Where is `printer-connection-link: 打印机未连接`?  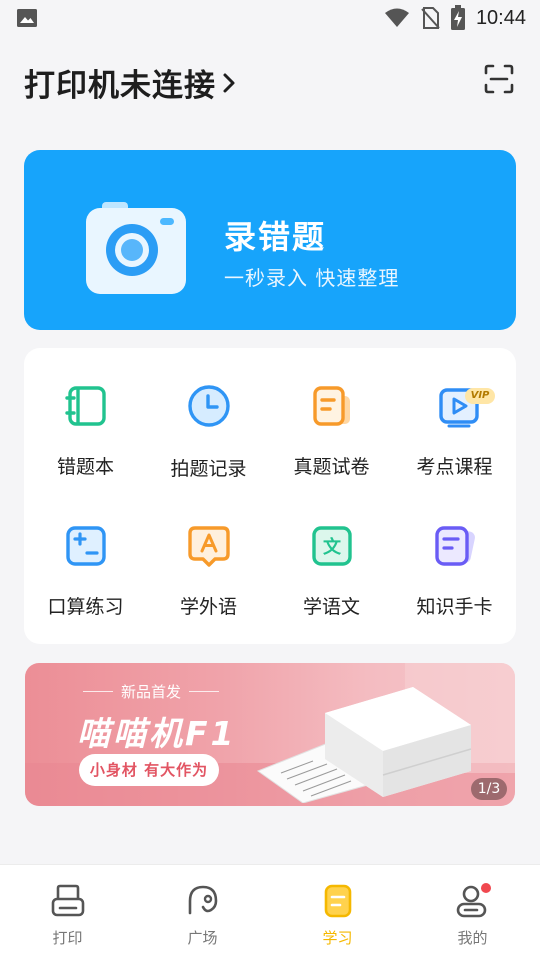
printer-connection-link: 打印机未连接 is located at coordinates (131, 82).